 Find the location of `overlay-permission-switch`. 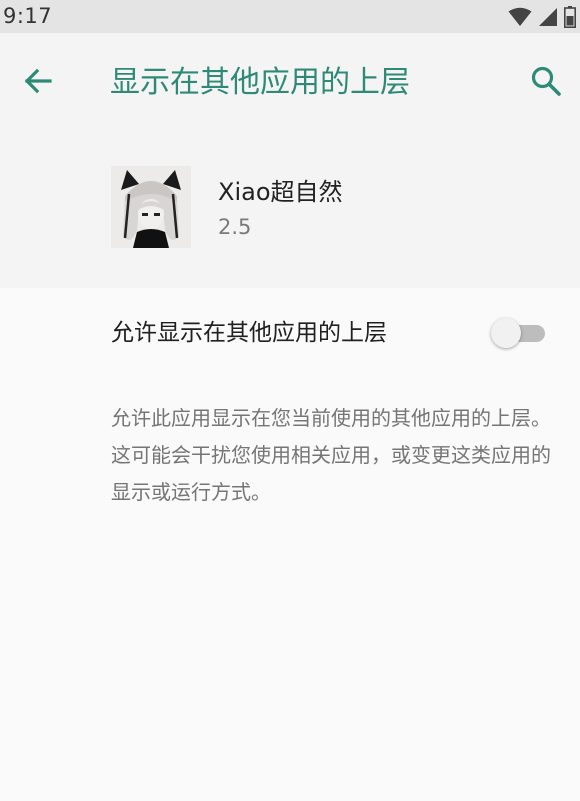

overlay-permission-switch is located at coordinates (520, 333).